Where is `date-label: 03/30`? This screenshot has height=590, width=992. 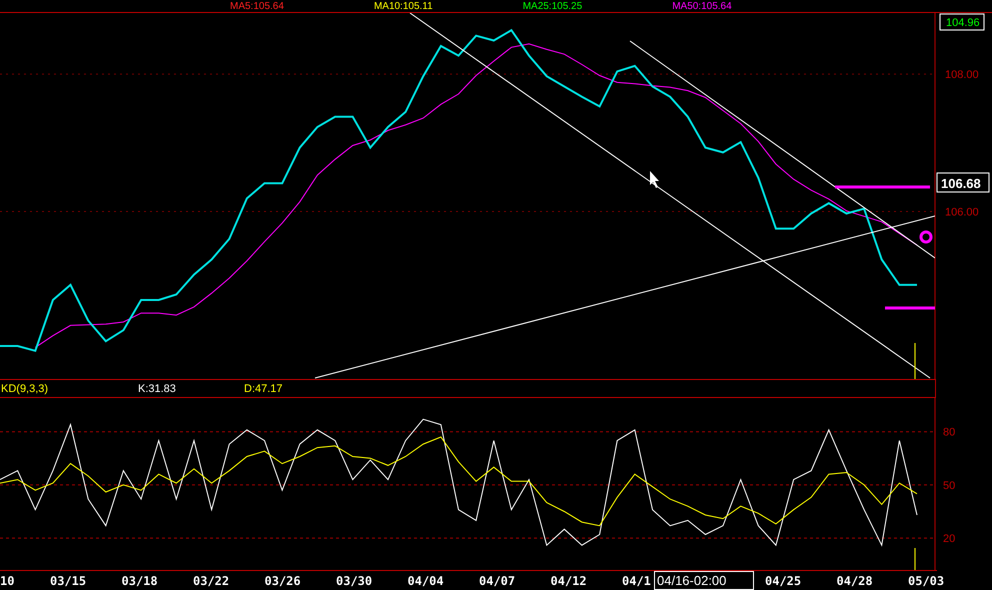
date-label: 03/30 is located at coordinates (354, 581).